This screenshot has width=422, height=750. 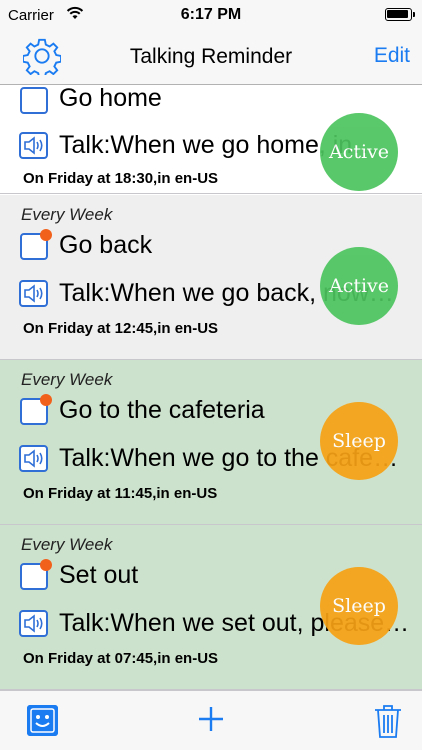 What do you see at coordinates (121, 328) in the screenshot?
I see `reminder-schedule: On Friday at 12:45,in en-US` at bounding box center [121, 328].